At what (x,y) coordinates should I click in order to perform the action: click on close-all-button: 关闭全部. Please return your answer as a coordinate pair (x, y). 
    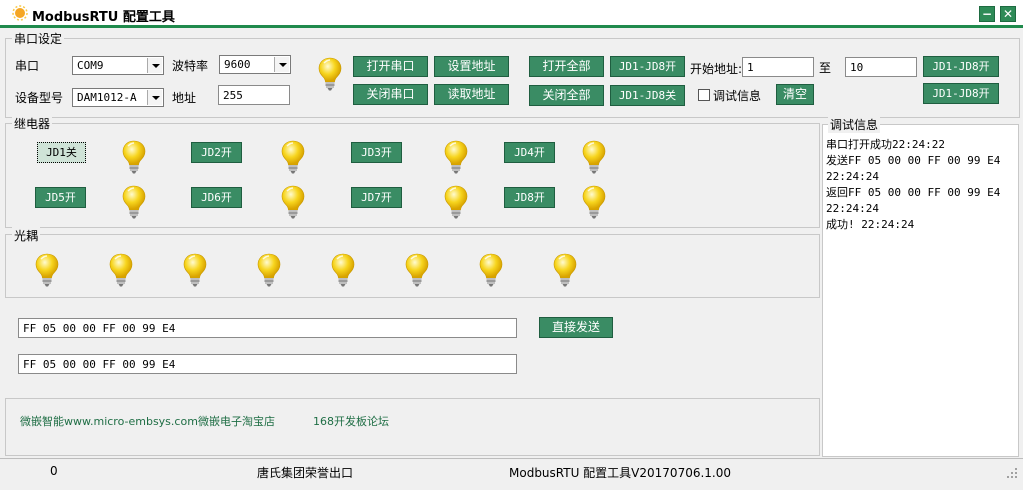
    Looking at the image, I should click on (566, 95).